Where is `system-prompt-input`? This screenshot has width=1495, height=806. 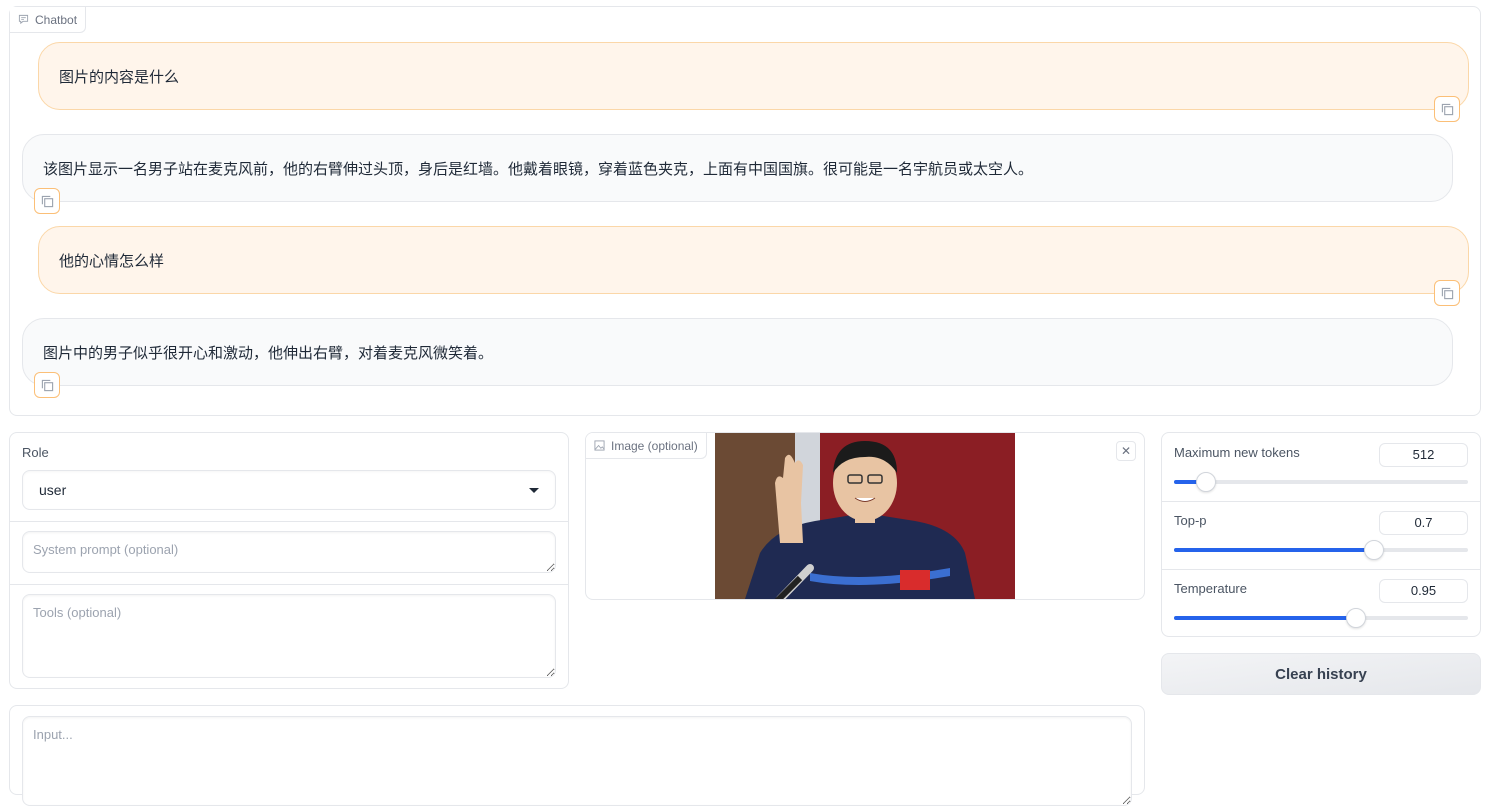 system-prompt-input is located at coordinates (289, 552).